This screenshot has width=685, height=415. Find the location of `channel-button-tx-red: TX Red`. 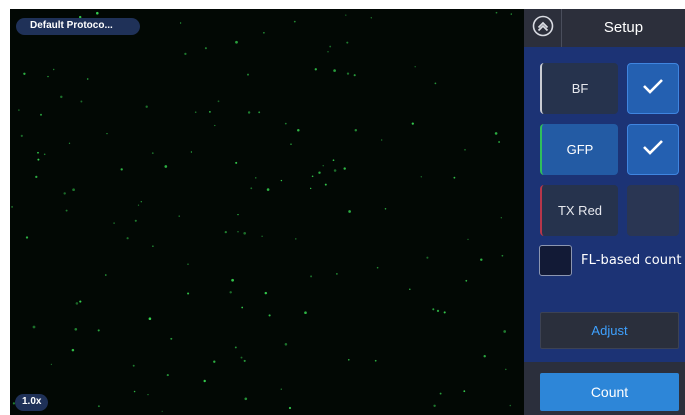

channel-button-tx-red: TX Red is located at coordinates (579, 210).